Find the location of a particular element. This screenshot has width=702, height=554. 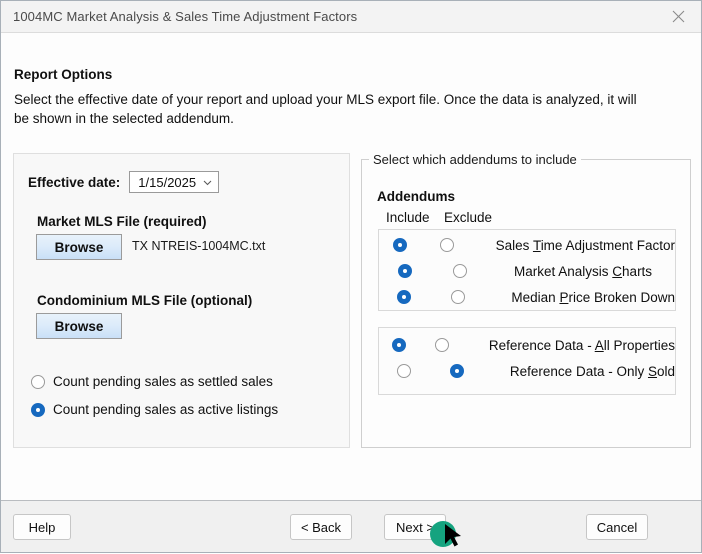

radio-pending-active: Count pending sales as active listings is located at coordinates (154, 409).